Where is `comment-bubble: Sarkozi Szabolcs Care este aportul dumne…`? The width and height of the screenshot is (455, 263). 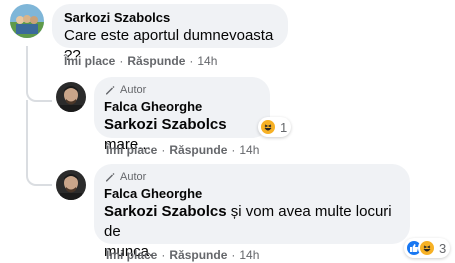 comment-bubble: Sarkozi Szabolcs Care este aportul dumne… is located at coordinates (170, 34).